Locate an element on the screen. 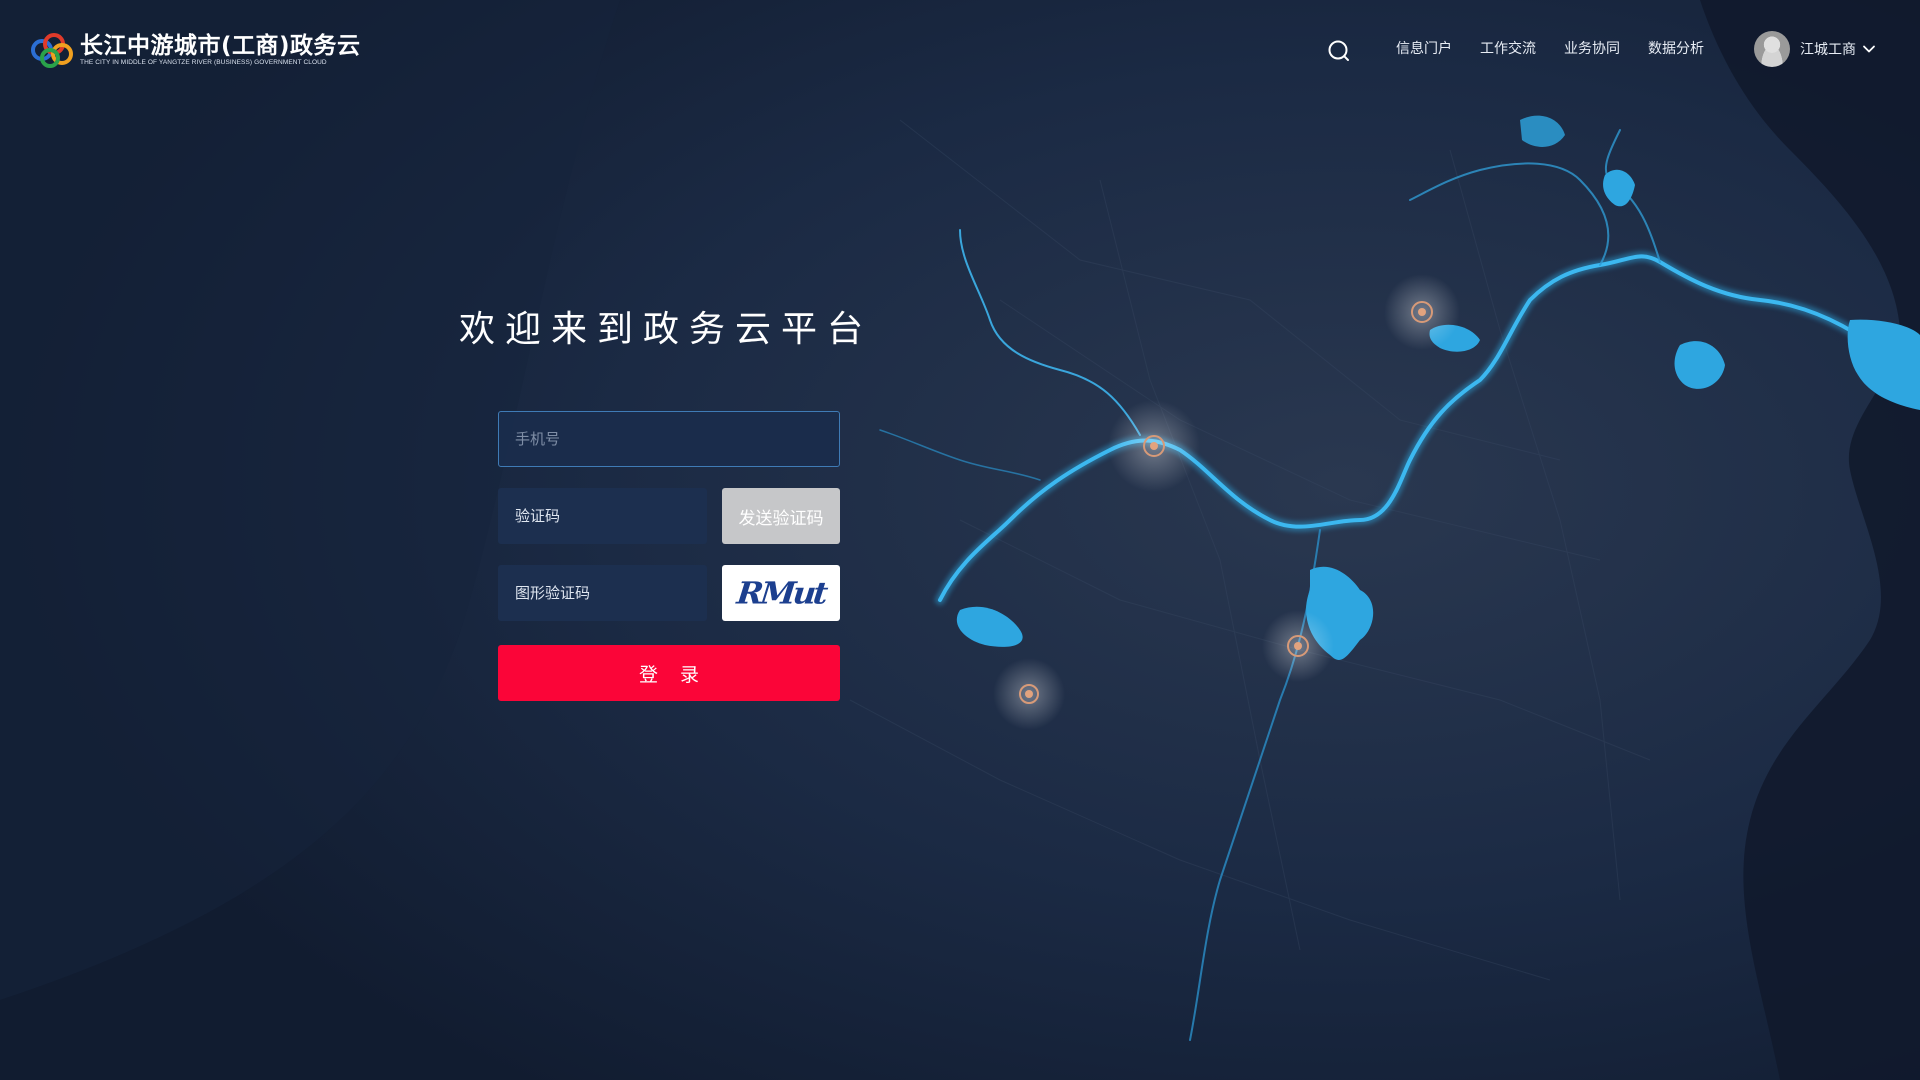 This screenshot has width=1920, height=1080. send-code-button: 发送验证码 is located at coordinates (781, 516).